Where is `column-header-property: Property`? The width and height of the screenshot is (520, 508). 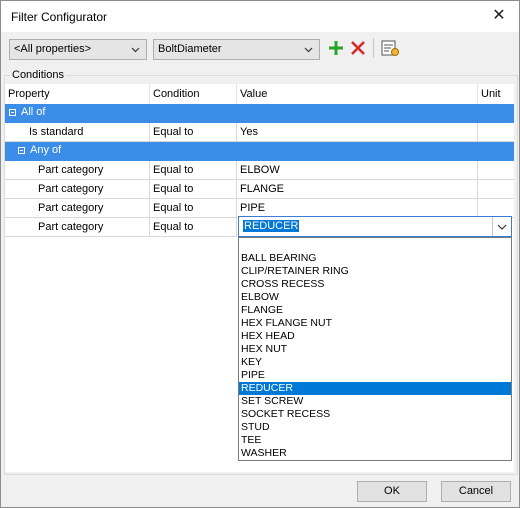
column-header-property: Property is located at coordinates (77, 94).